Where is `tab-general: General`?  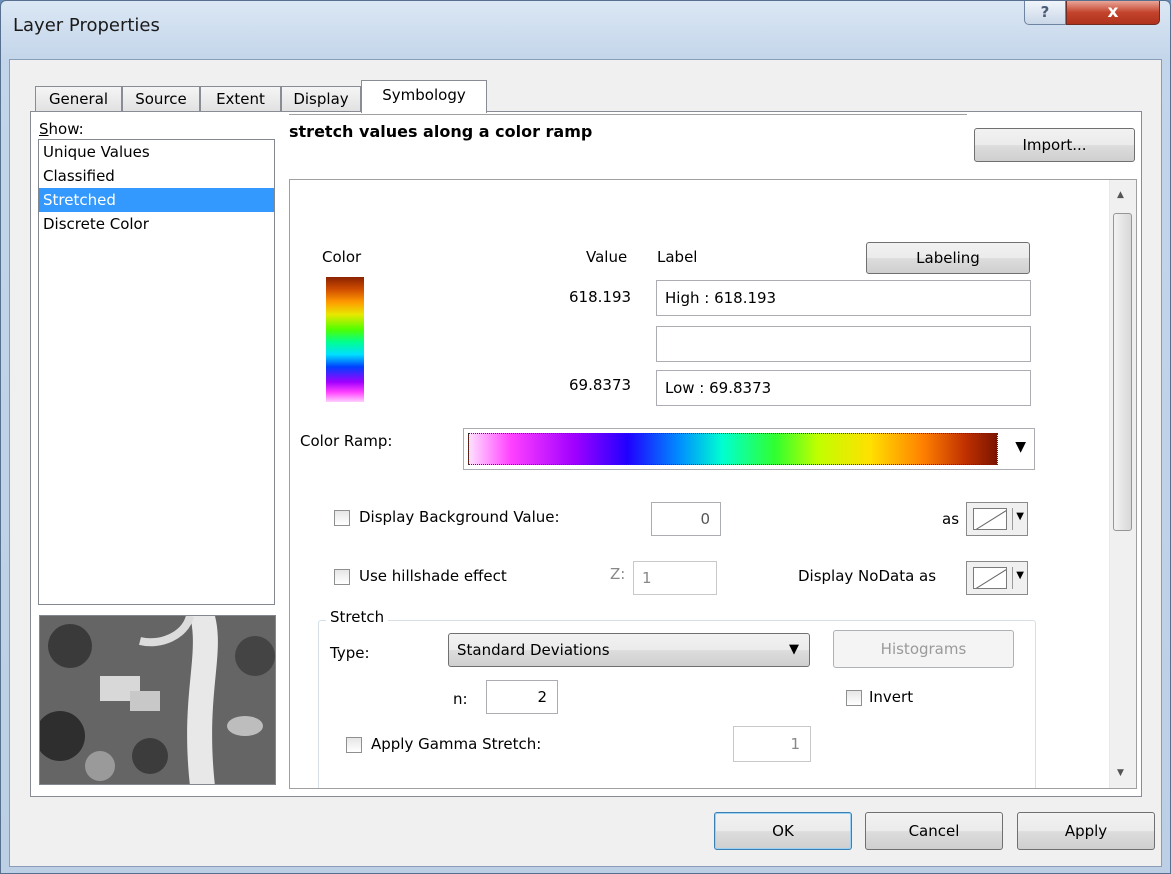 tab-general: General is located at coordinates (78, 99).